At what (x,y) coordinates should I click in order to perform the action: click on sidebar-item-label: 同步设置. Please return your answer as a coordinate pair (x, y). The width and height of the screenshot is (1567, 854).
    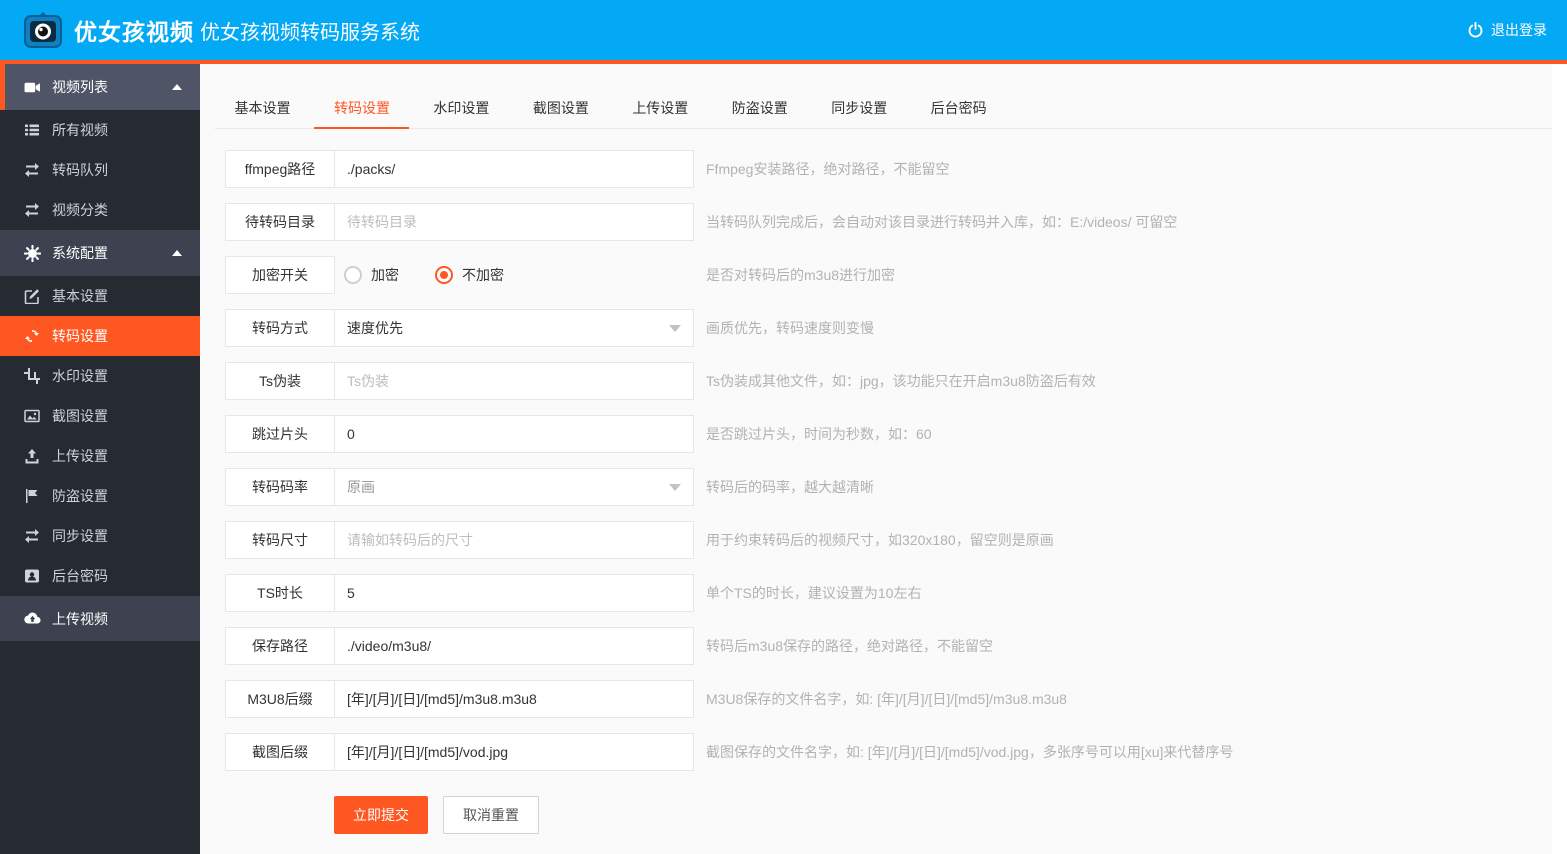
    Looking at the image, I should click on (80, 536).